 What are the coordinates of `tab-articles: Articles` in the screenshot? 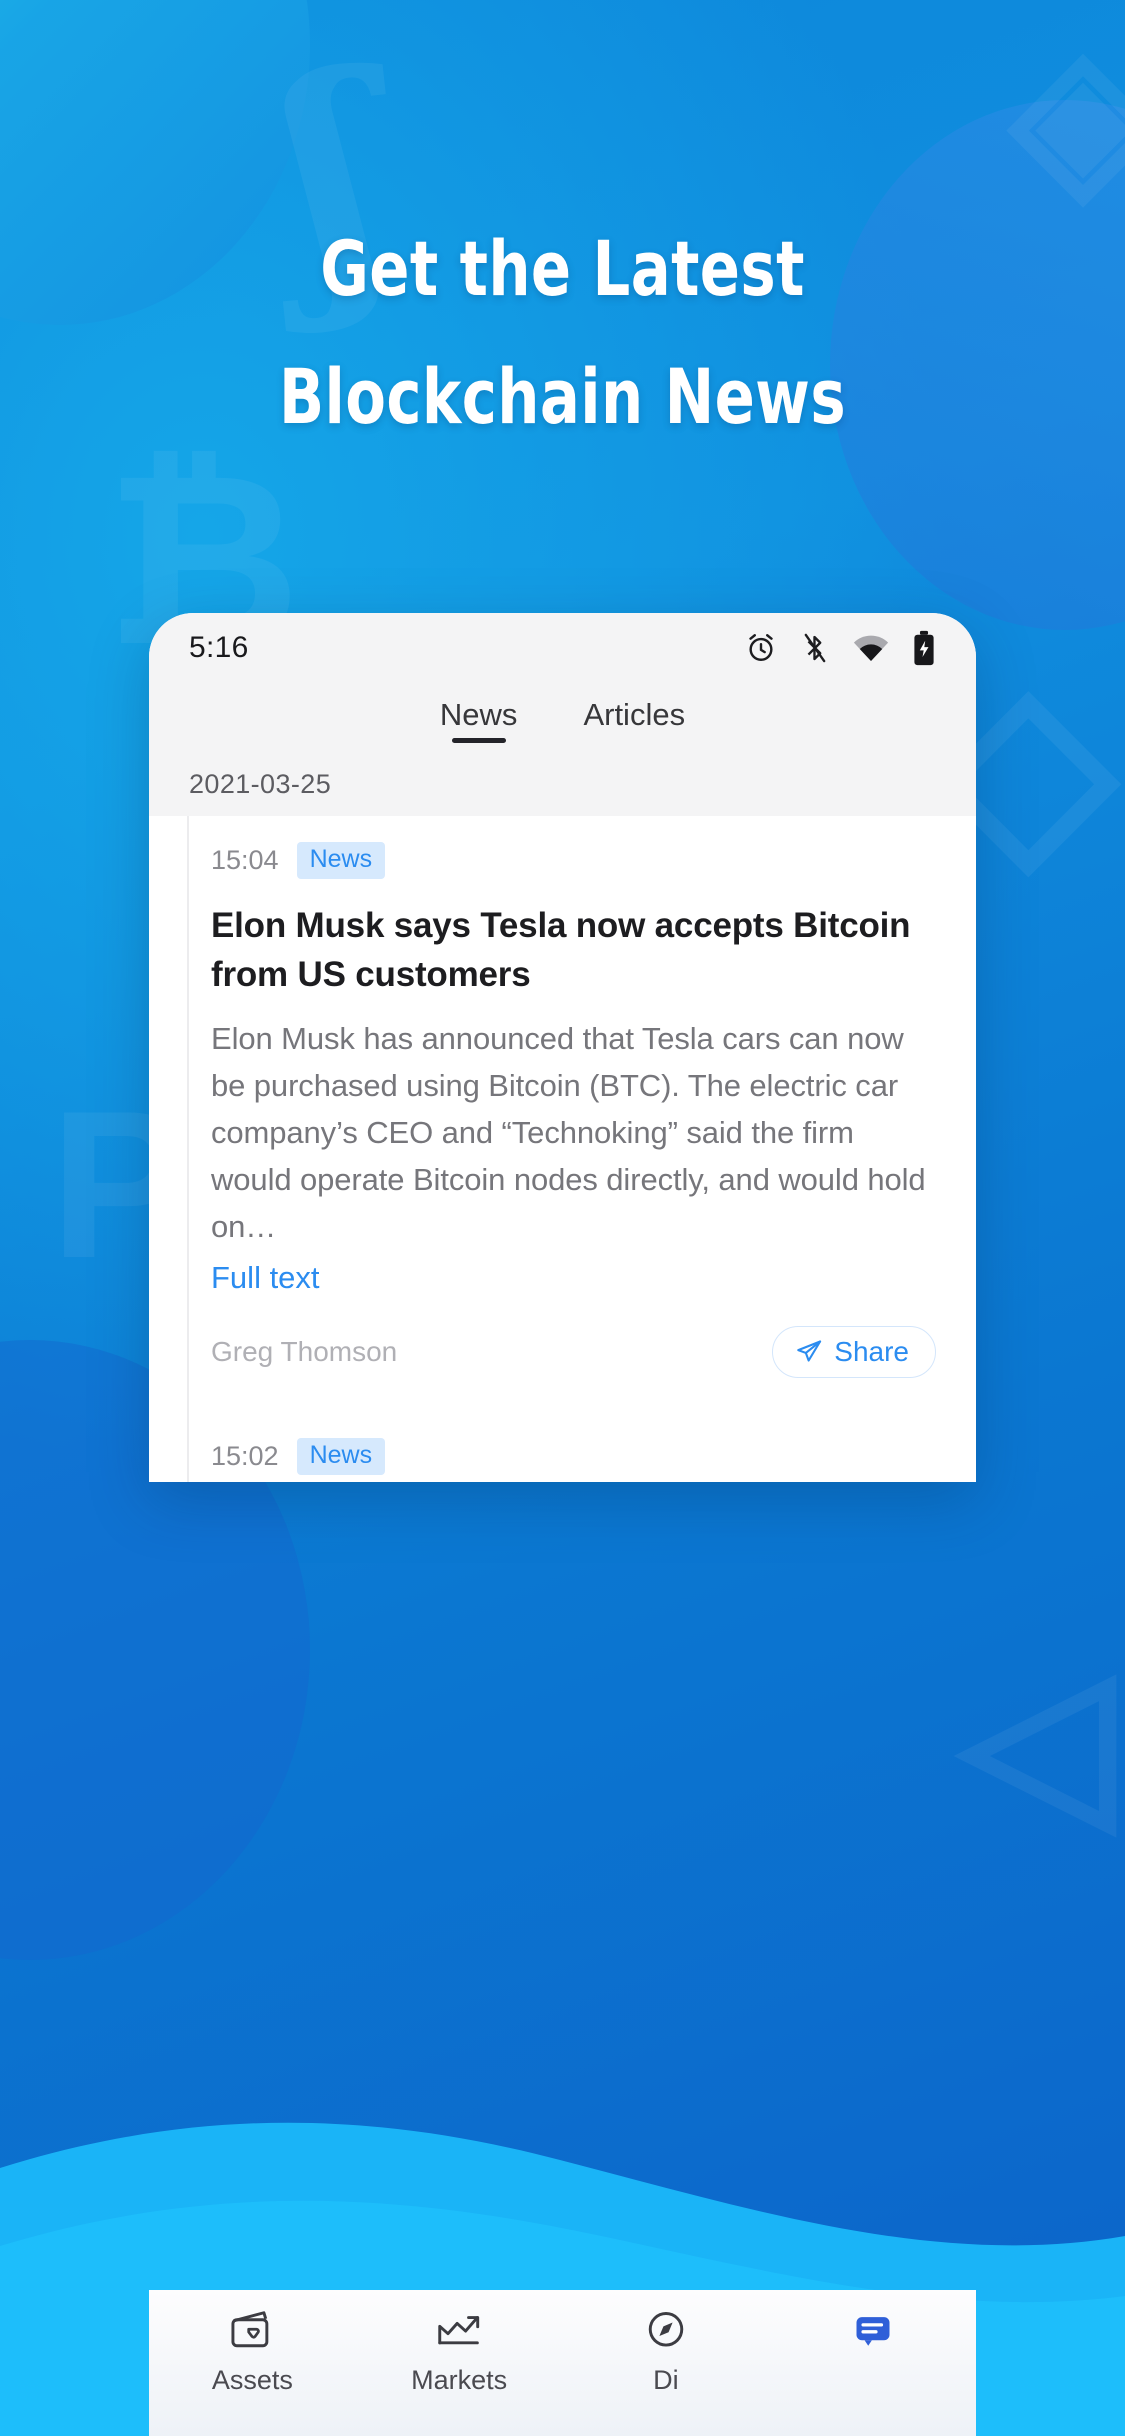 It's located at (634, 723).